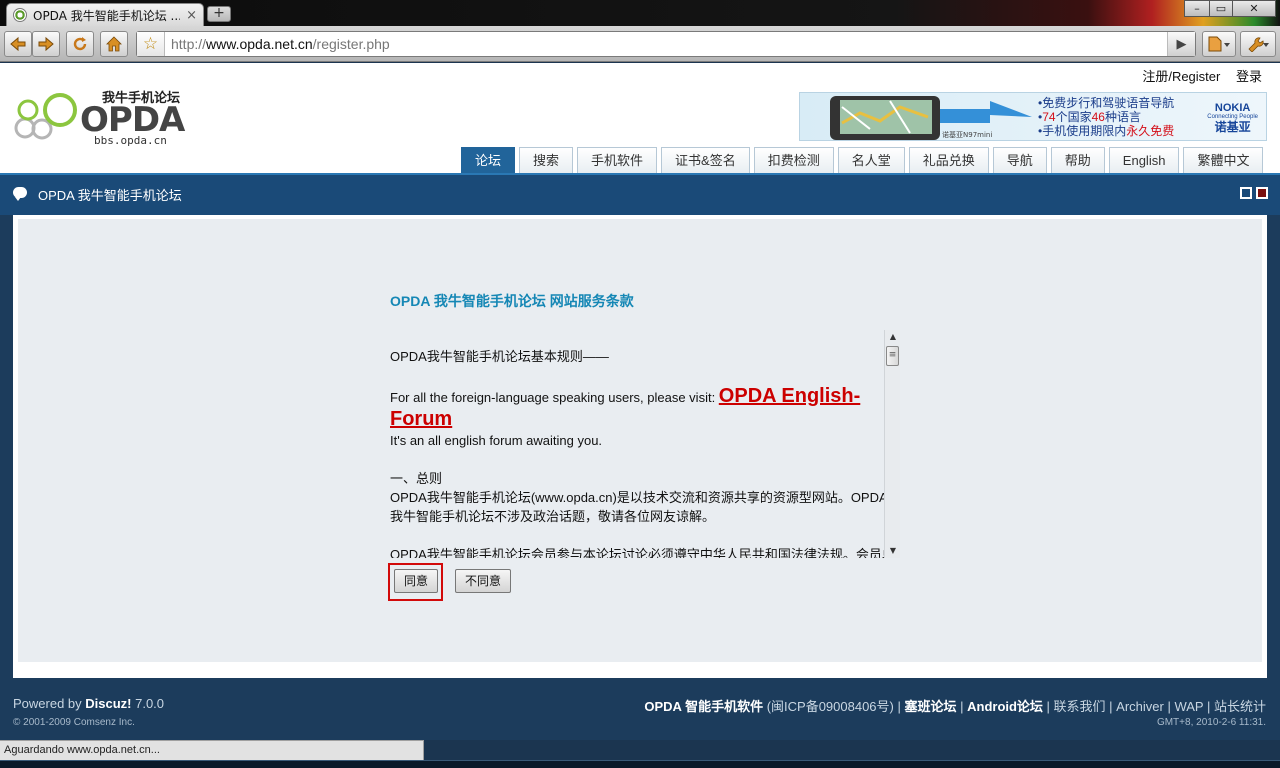 The image size is (1280, 768). I want to click on register-link: 注册/Register, so click(1181, 76).